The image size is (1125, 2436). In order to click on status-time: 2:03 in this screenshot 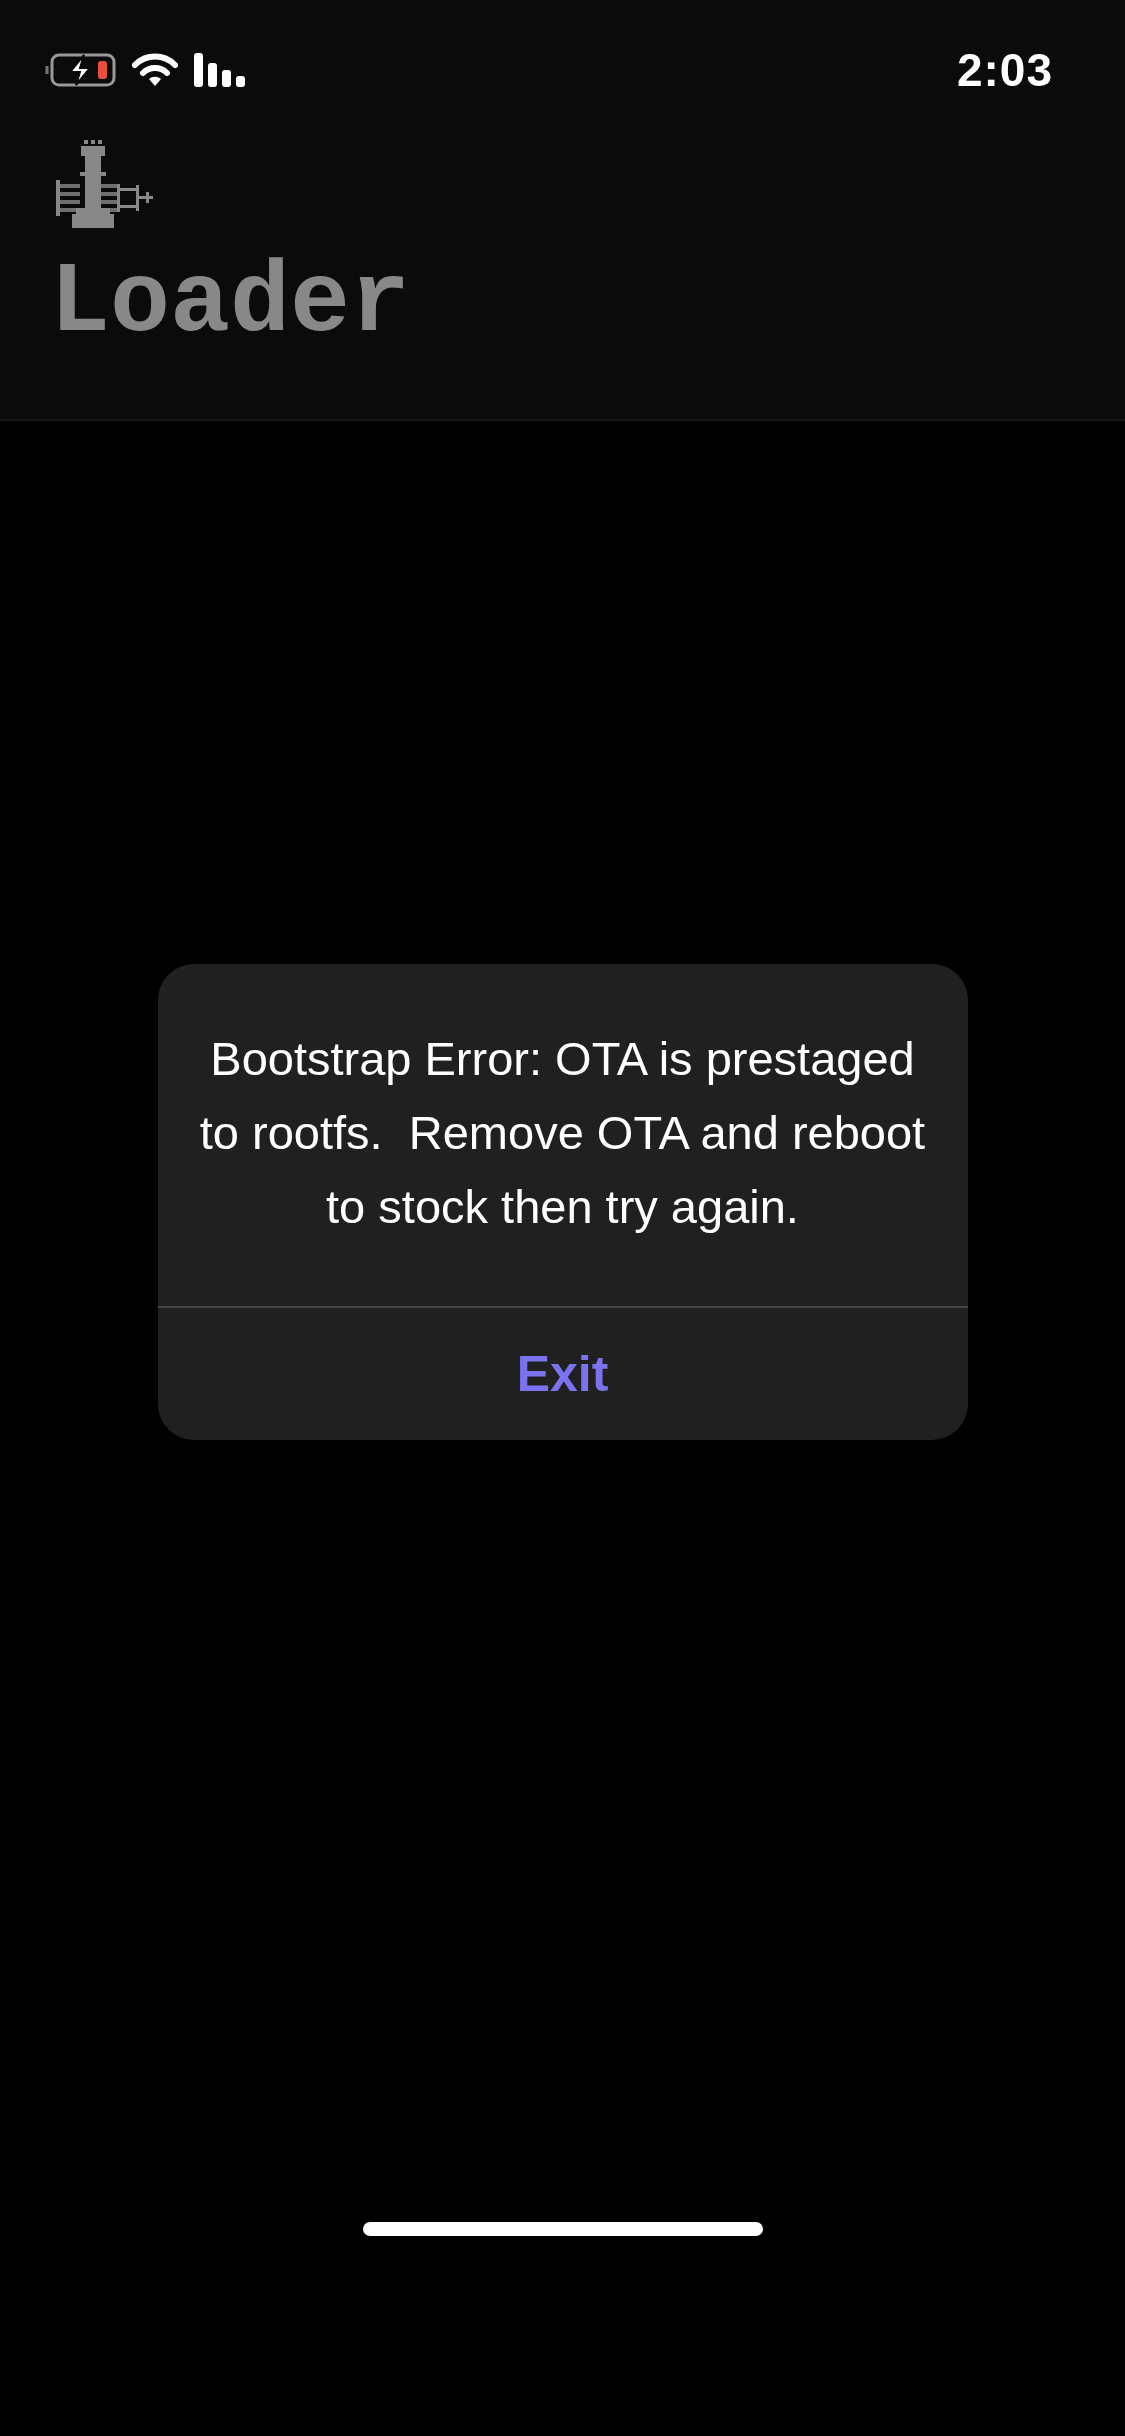, I will do `click(1004, 70)`.